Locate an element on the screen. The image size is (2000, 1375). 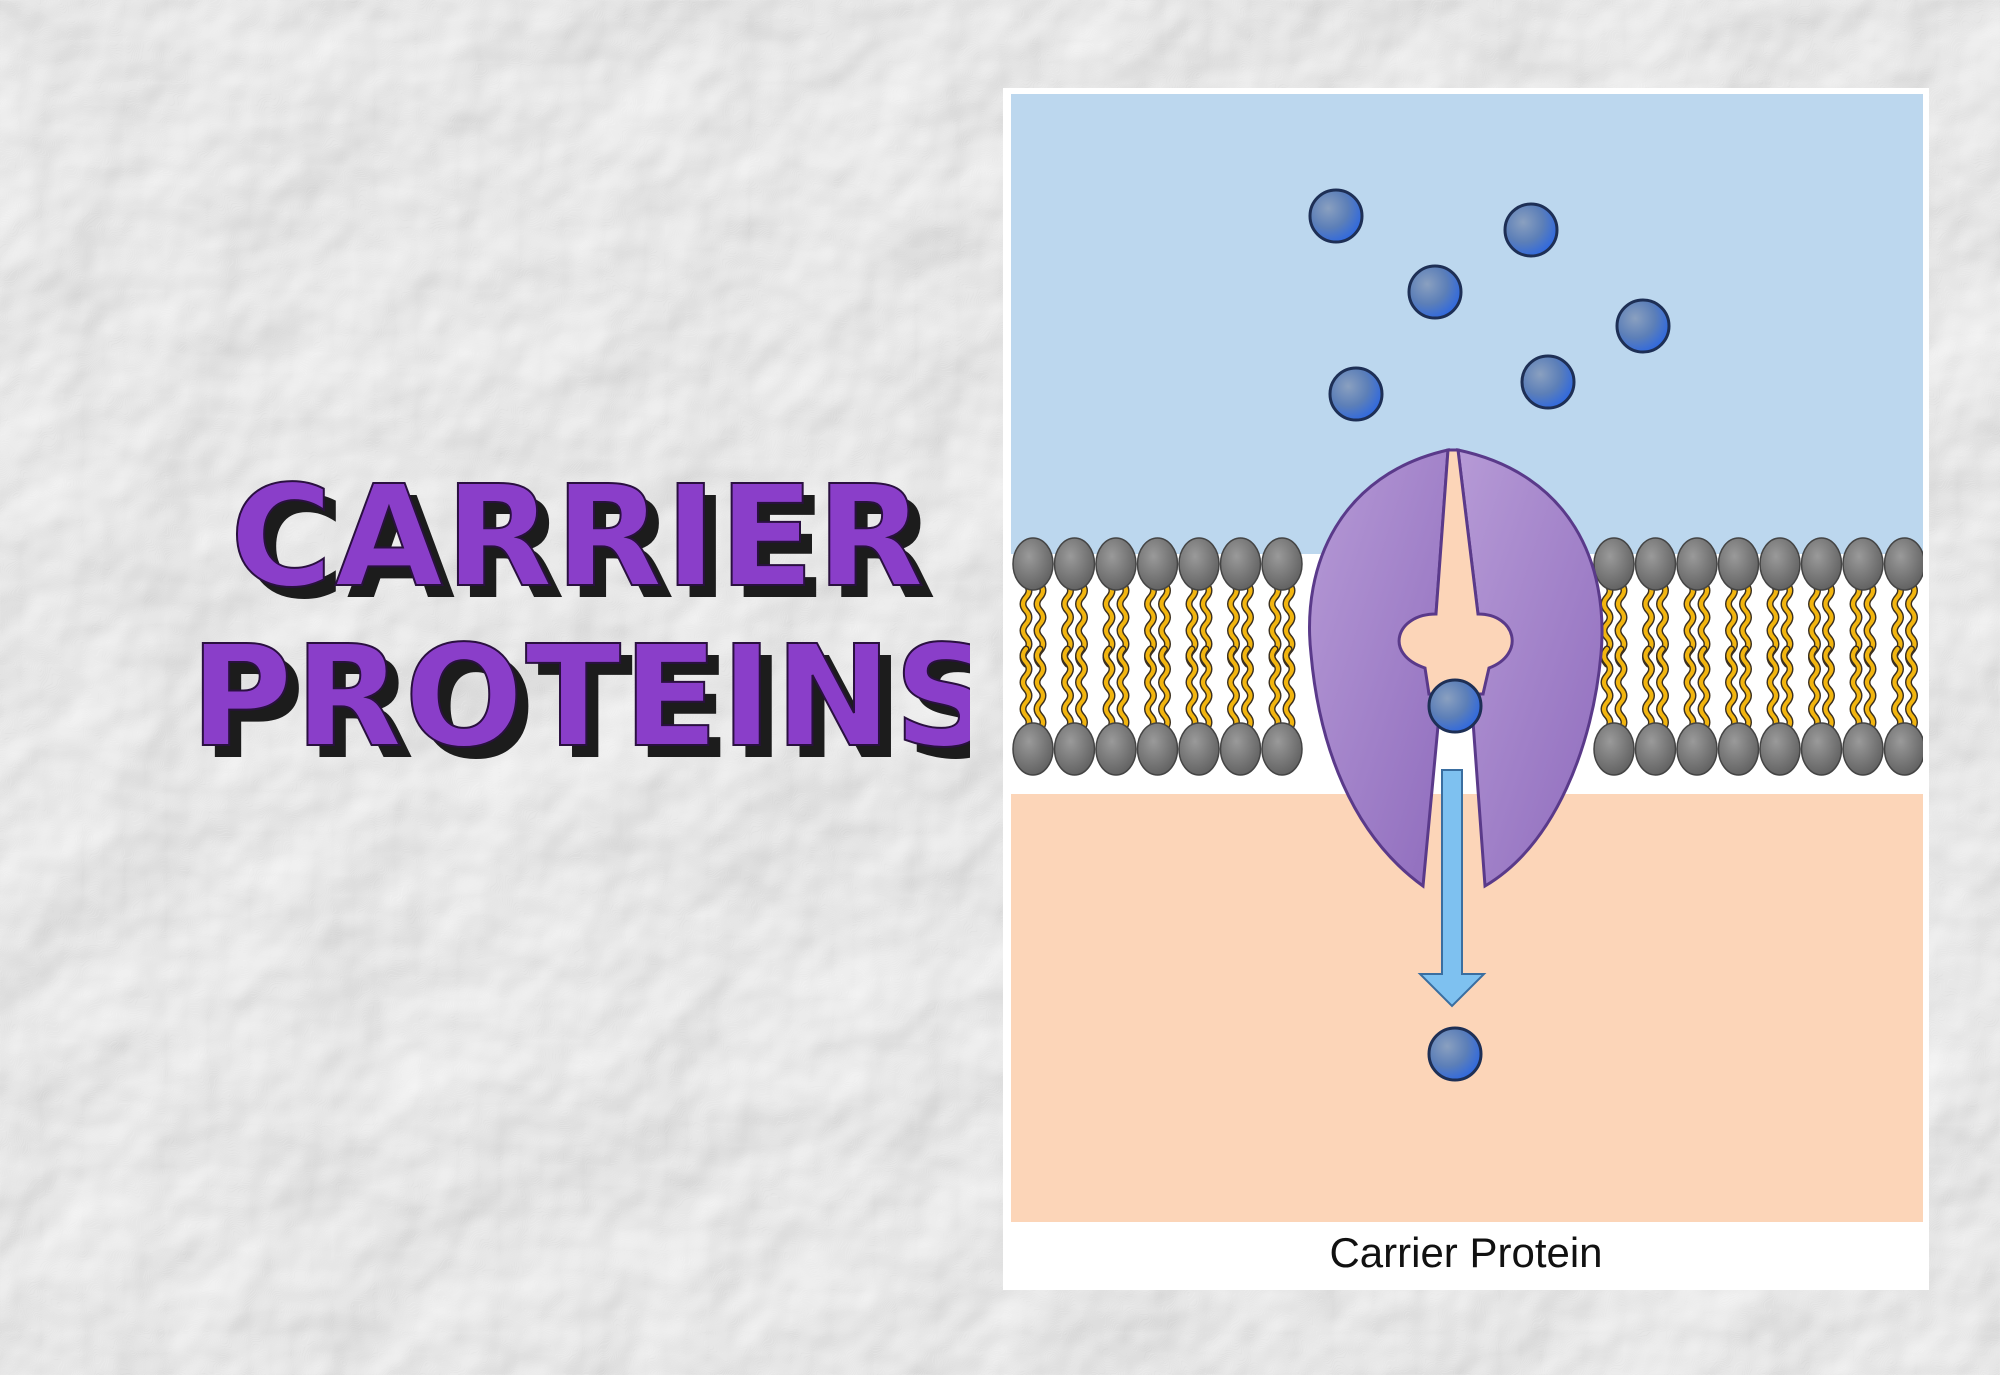
title-line1: CARRIER is located at coordinates (578, 537).